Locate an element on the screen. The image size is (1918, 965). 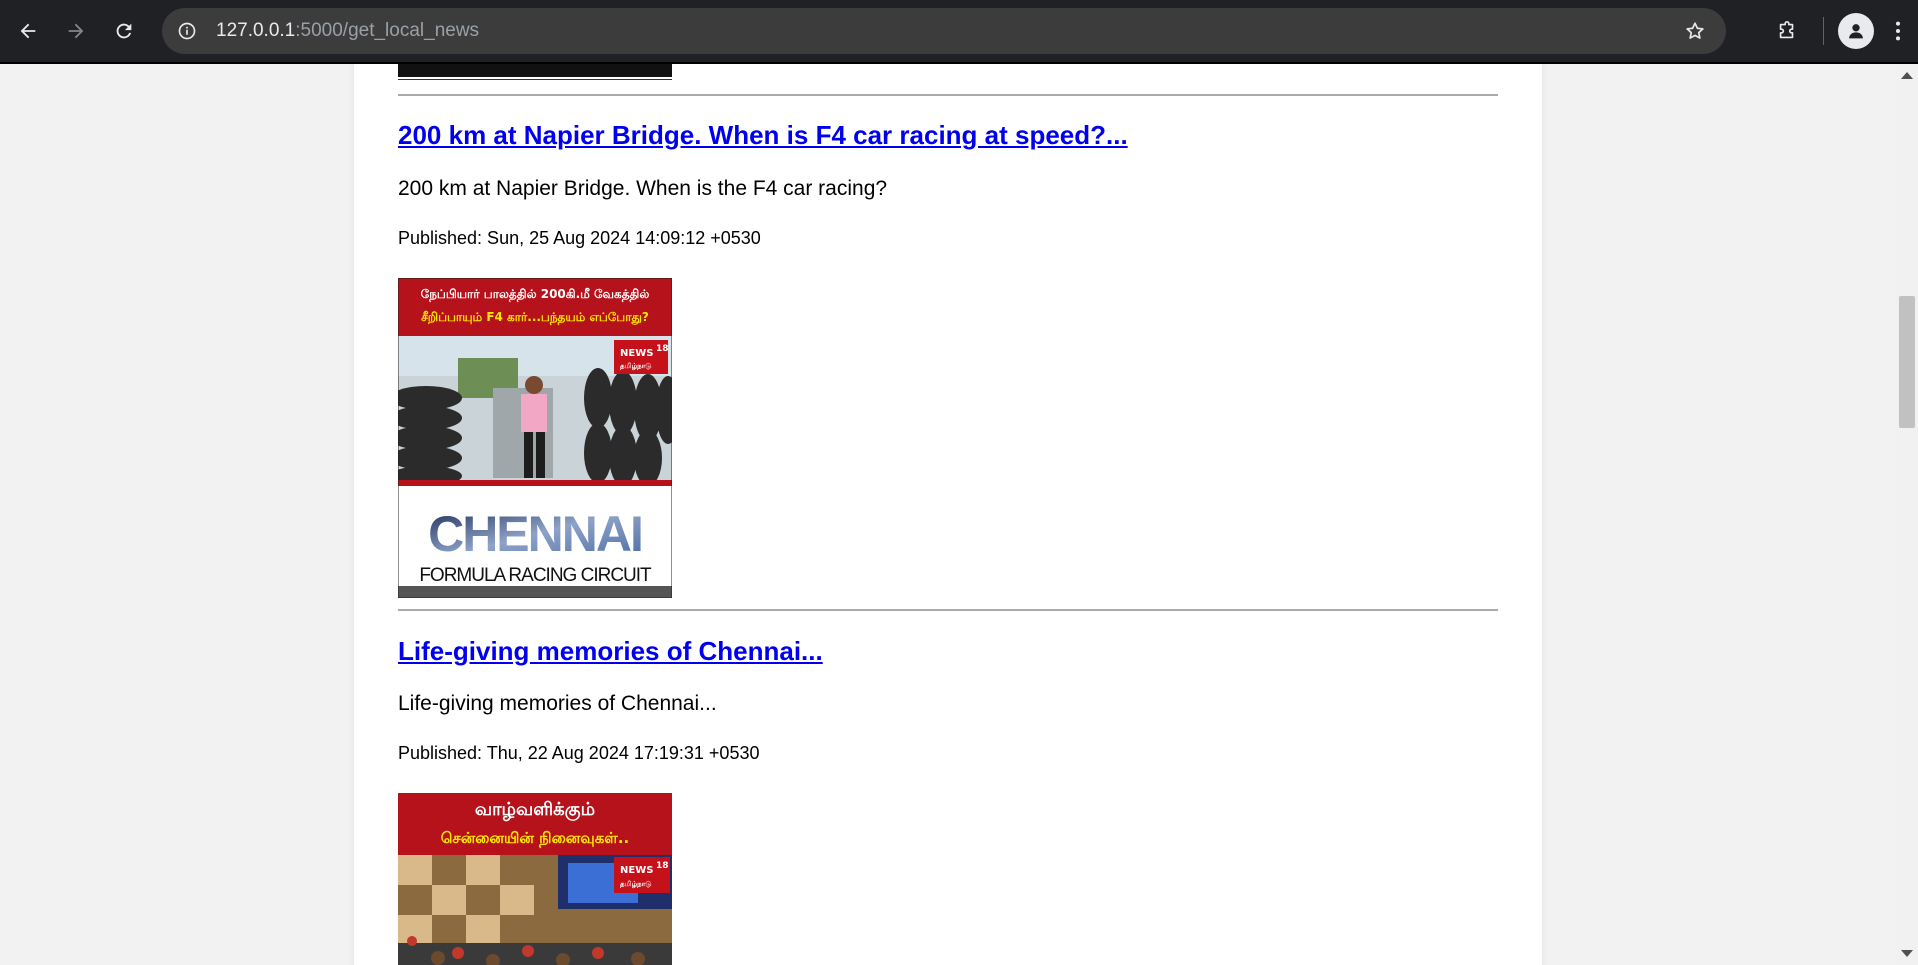
url-text: 127.0.0.1:5000/get_local_news is located at coordinates (347, 31).